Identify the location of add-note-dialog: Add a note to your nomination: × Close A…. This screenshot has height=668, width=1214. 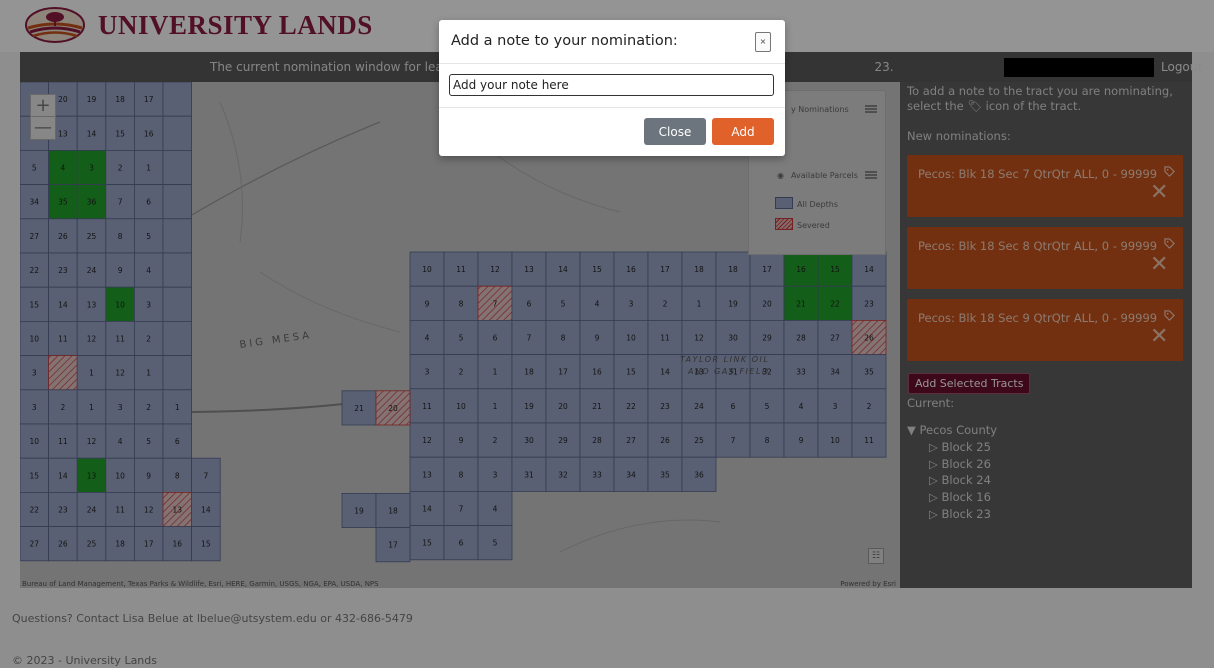
(612, 88).